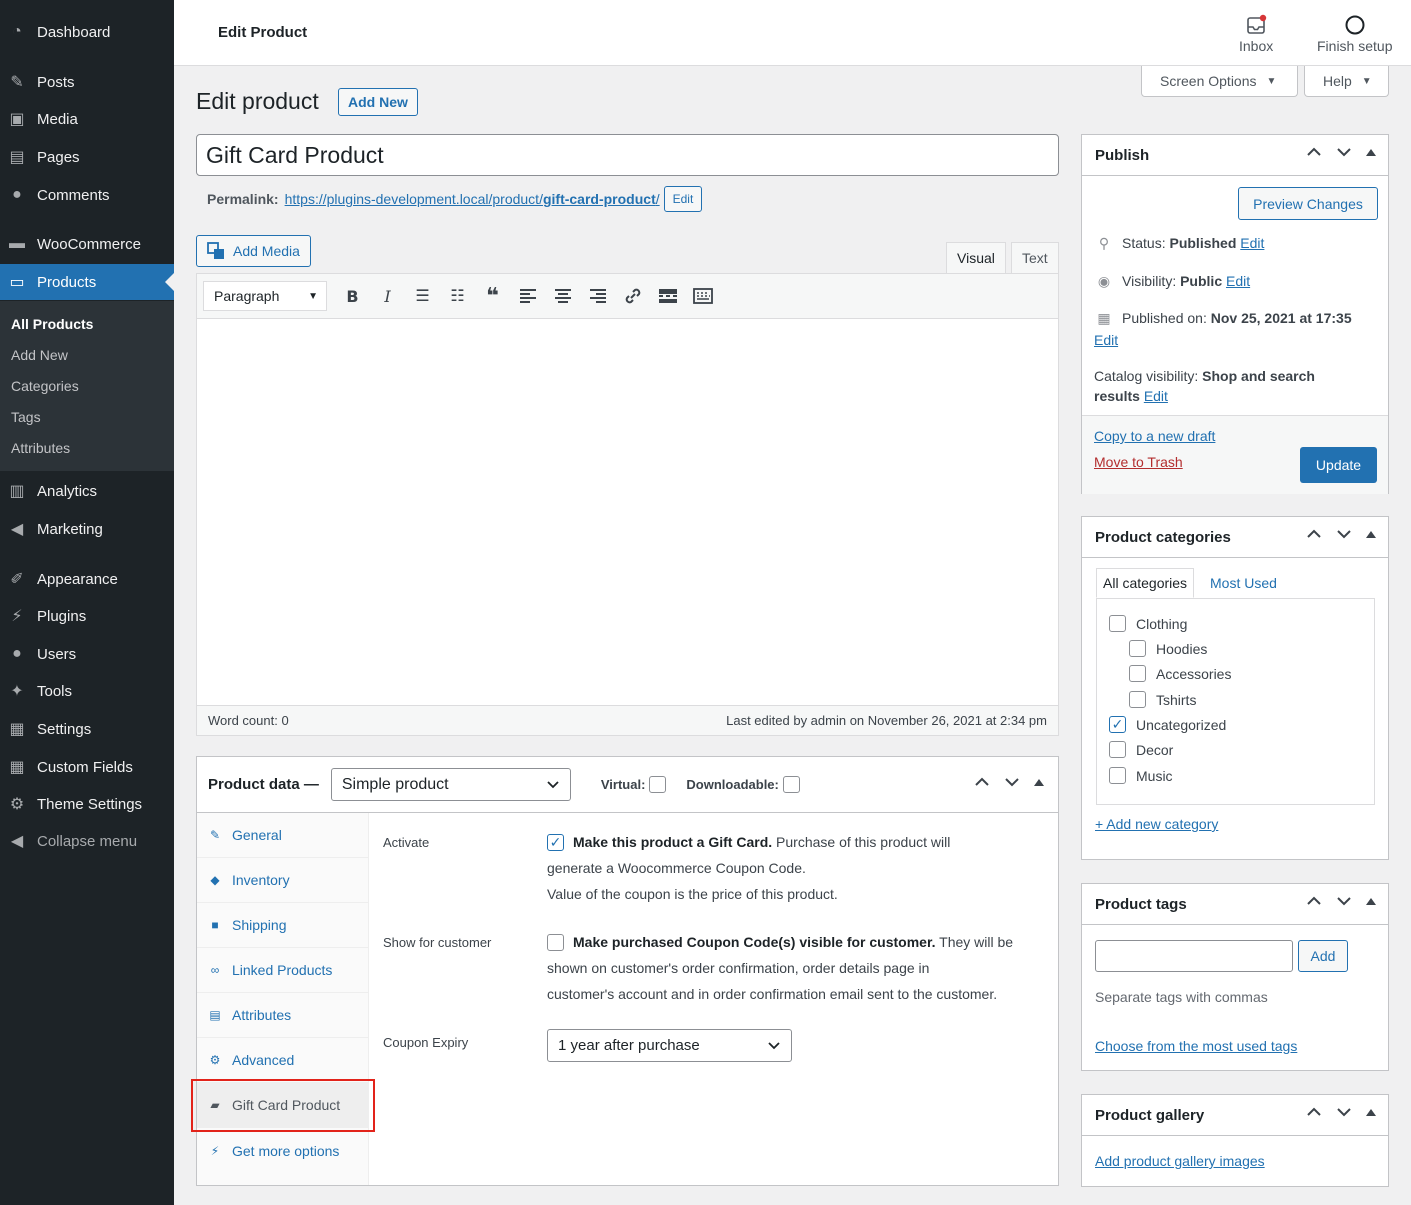  I want to click on tab-text: Text, so click(1035, 258).